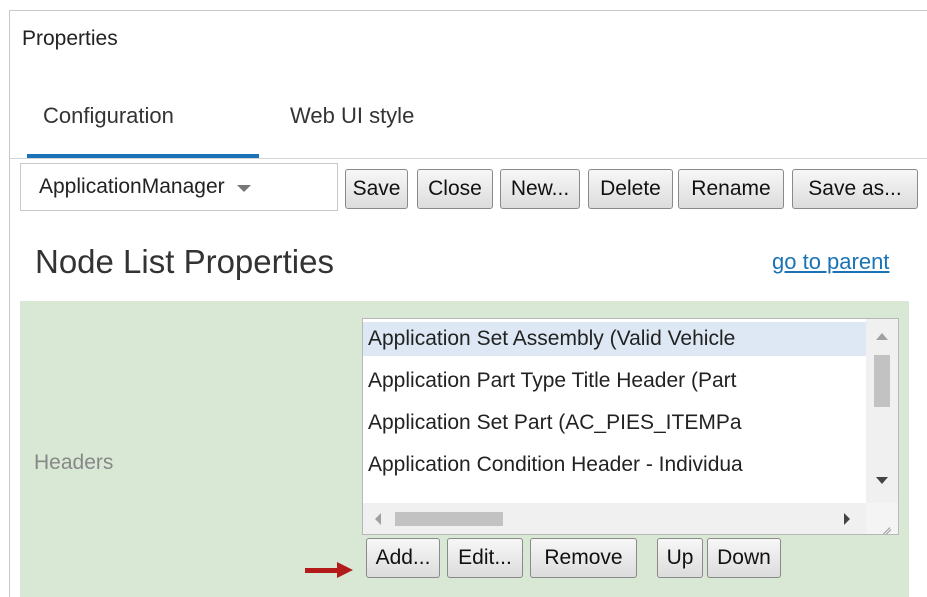 The height and width of the screenshot is (597, 927). Describe the element at coordinates (614, 423) in the screenshot. I see `list-item: Application Set Part (AC_PIES_ITEMPa` at that location.